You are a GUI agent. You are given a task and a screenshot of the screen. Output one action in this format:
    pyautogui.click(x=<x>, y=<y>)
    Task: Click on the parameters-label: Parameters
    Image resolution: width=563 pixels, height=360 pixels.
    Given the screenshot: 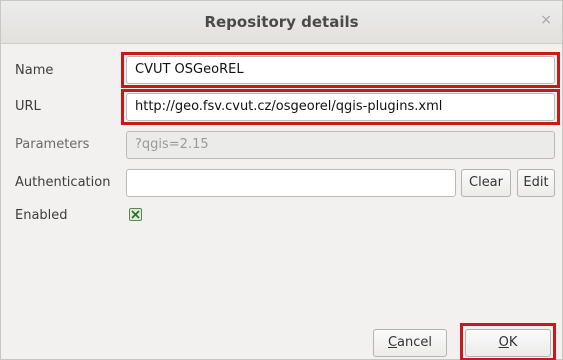 What is the action you would take?
    pyautogui.click(x=52, y=144)
    